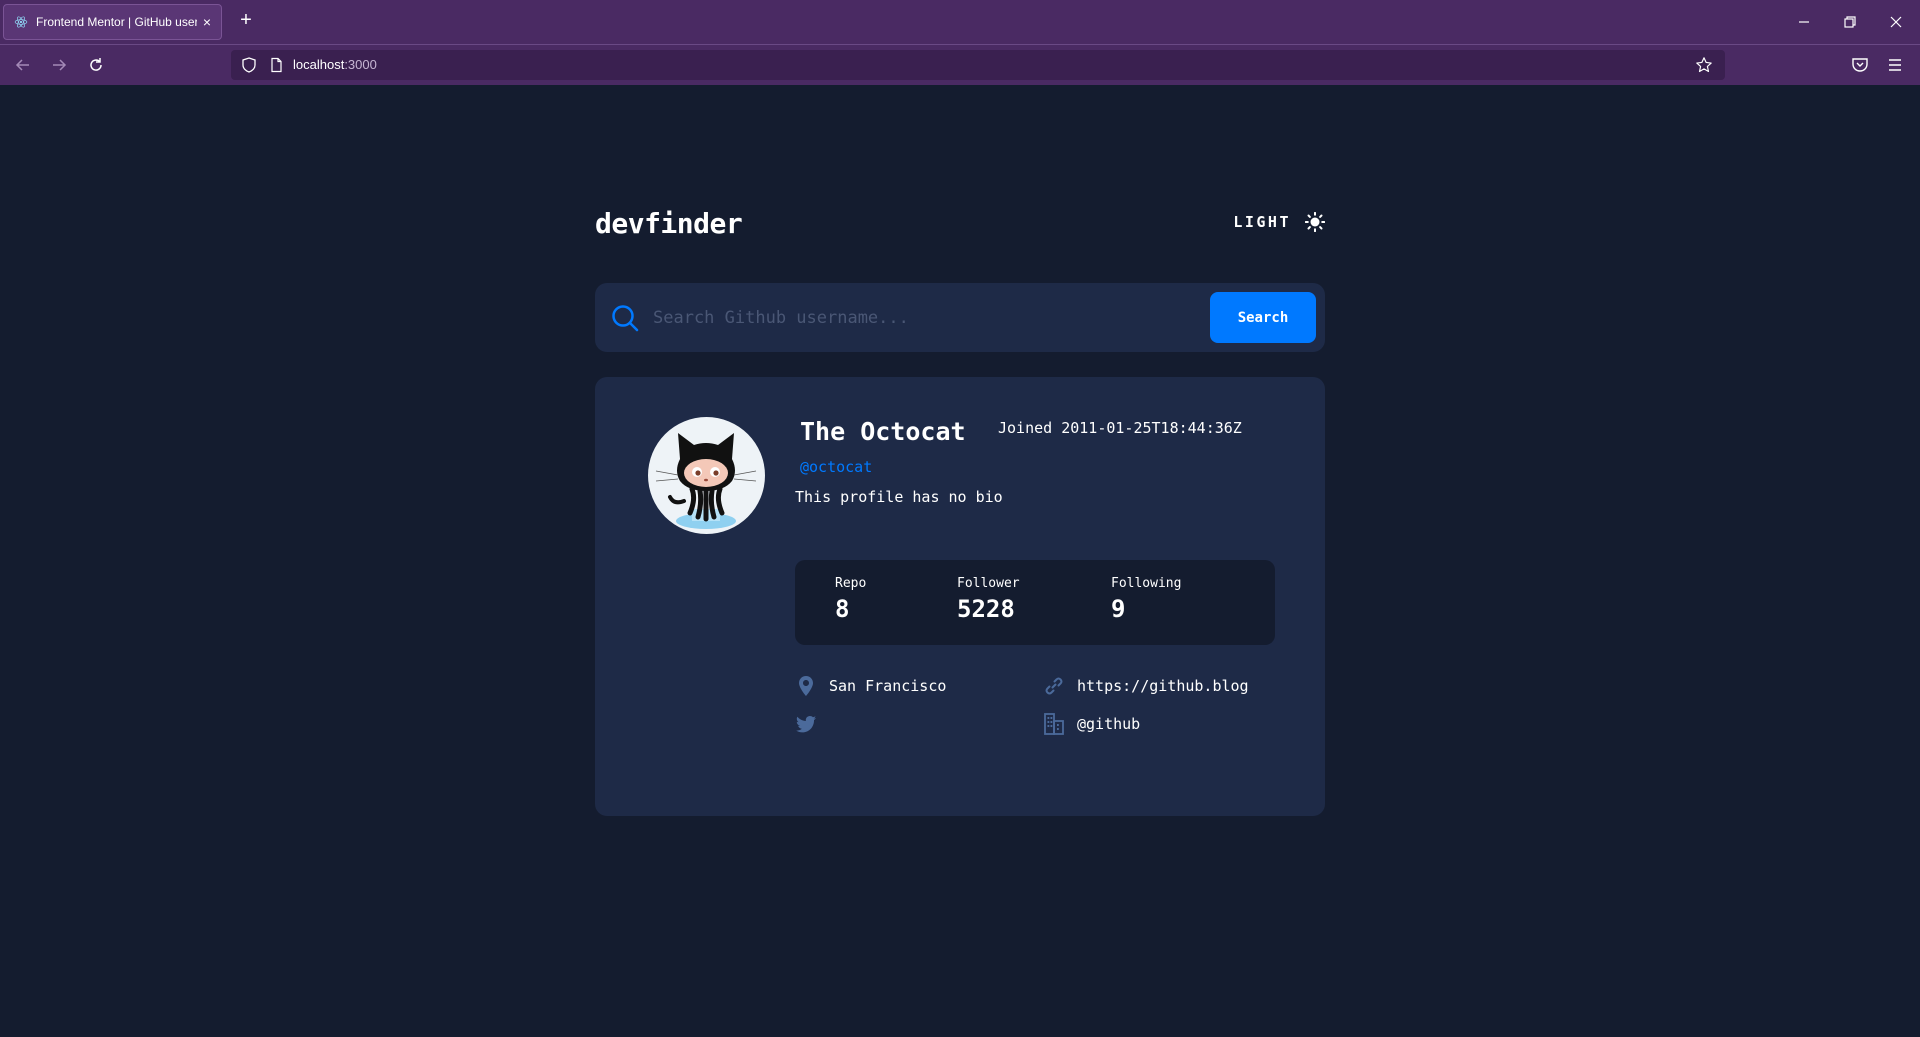 The image size is (1920, 1037). I want to click on stat-label: Repo, so click(851, 583).